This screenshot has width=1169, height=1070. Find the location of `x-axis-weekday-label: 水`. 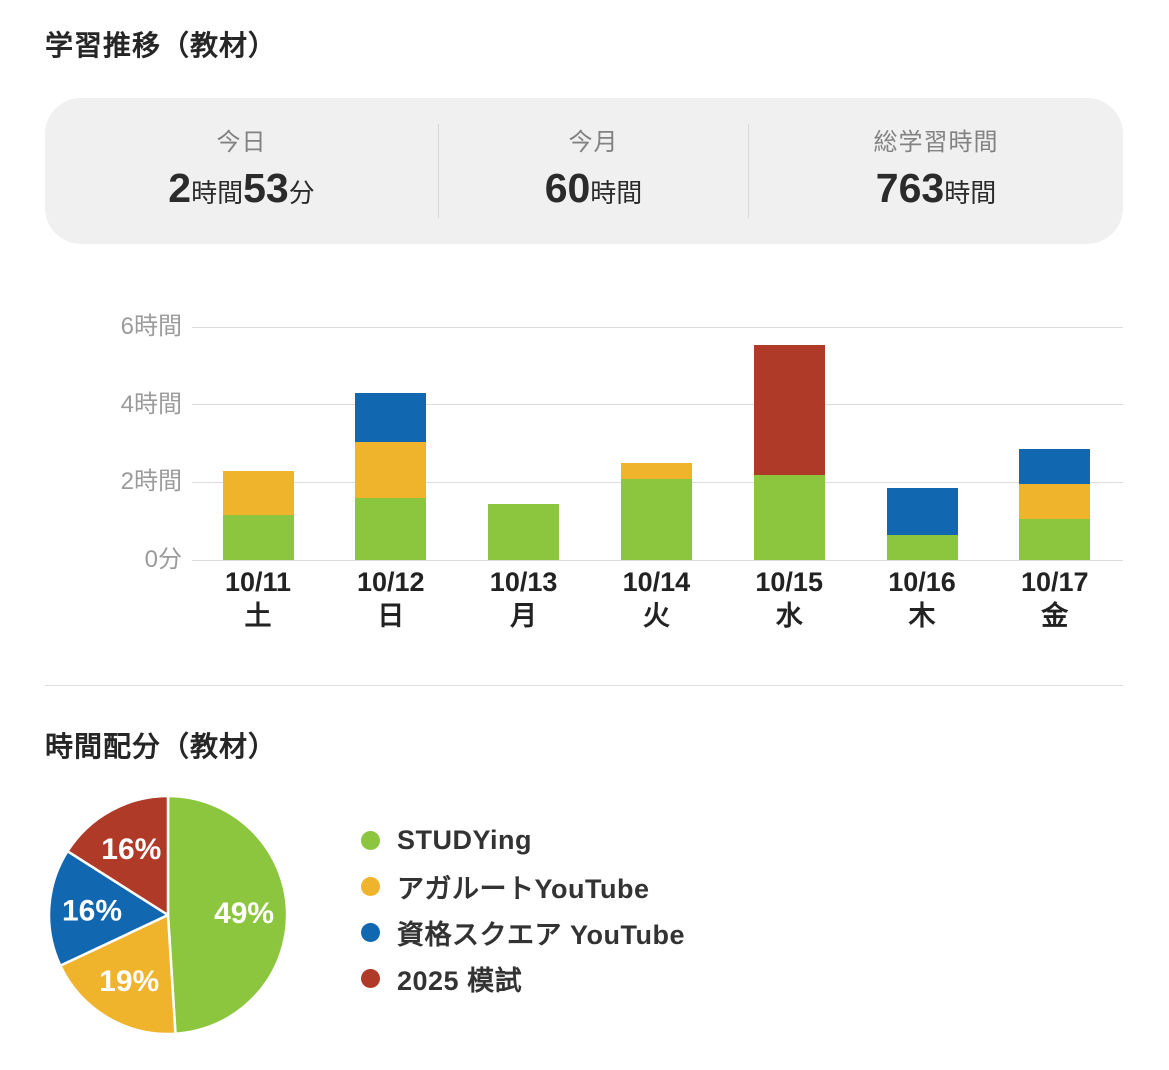

x-axis-weekday-label: 水 is located at coordinates (789, 616).